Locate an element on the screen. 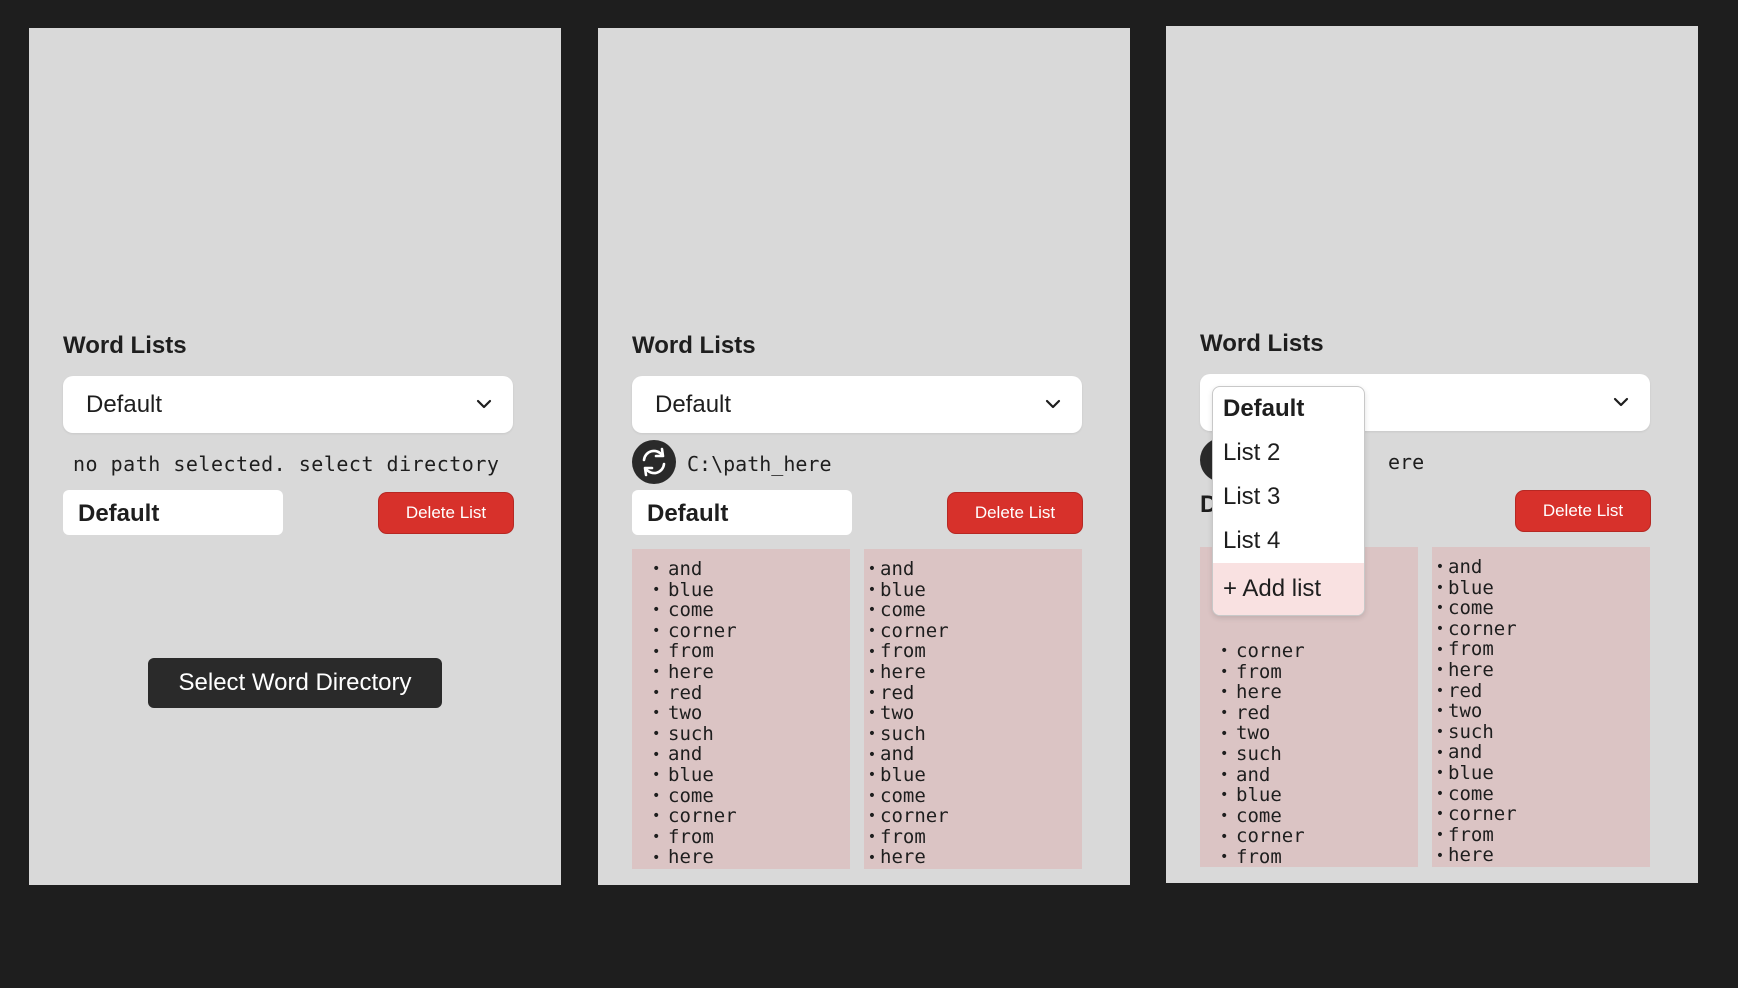  select-word-directory-button: Select Word Directory is located at coordinates (295, 683).